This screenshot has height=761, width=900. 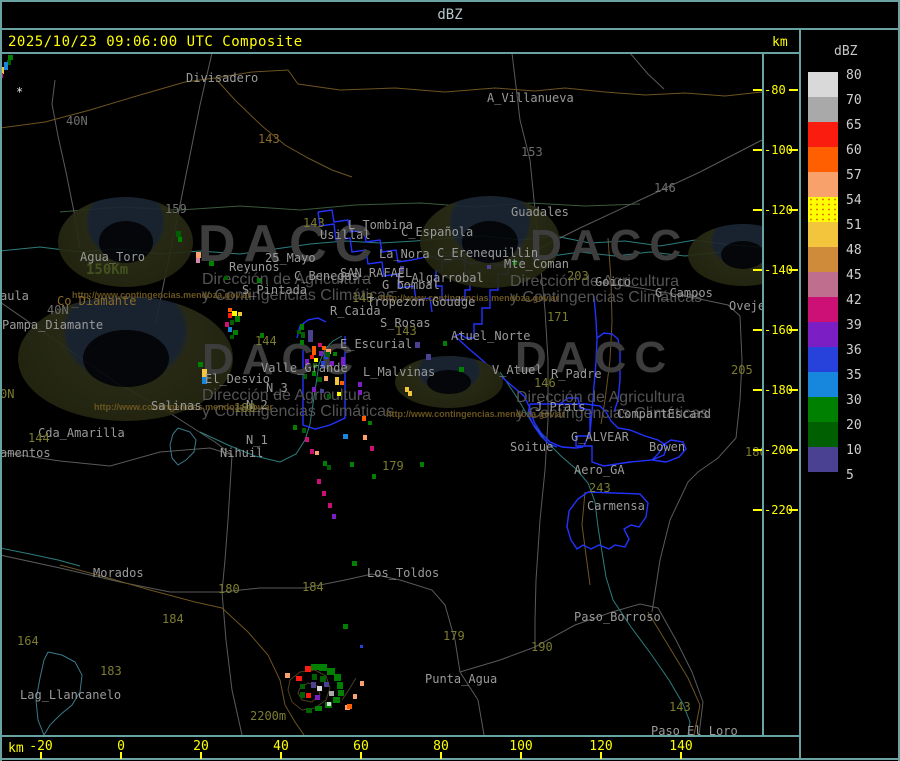 I want to click on route-number-label: Co_Diamante, so click(x=97, y=301).